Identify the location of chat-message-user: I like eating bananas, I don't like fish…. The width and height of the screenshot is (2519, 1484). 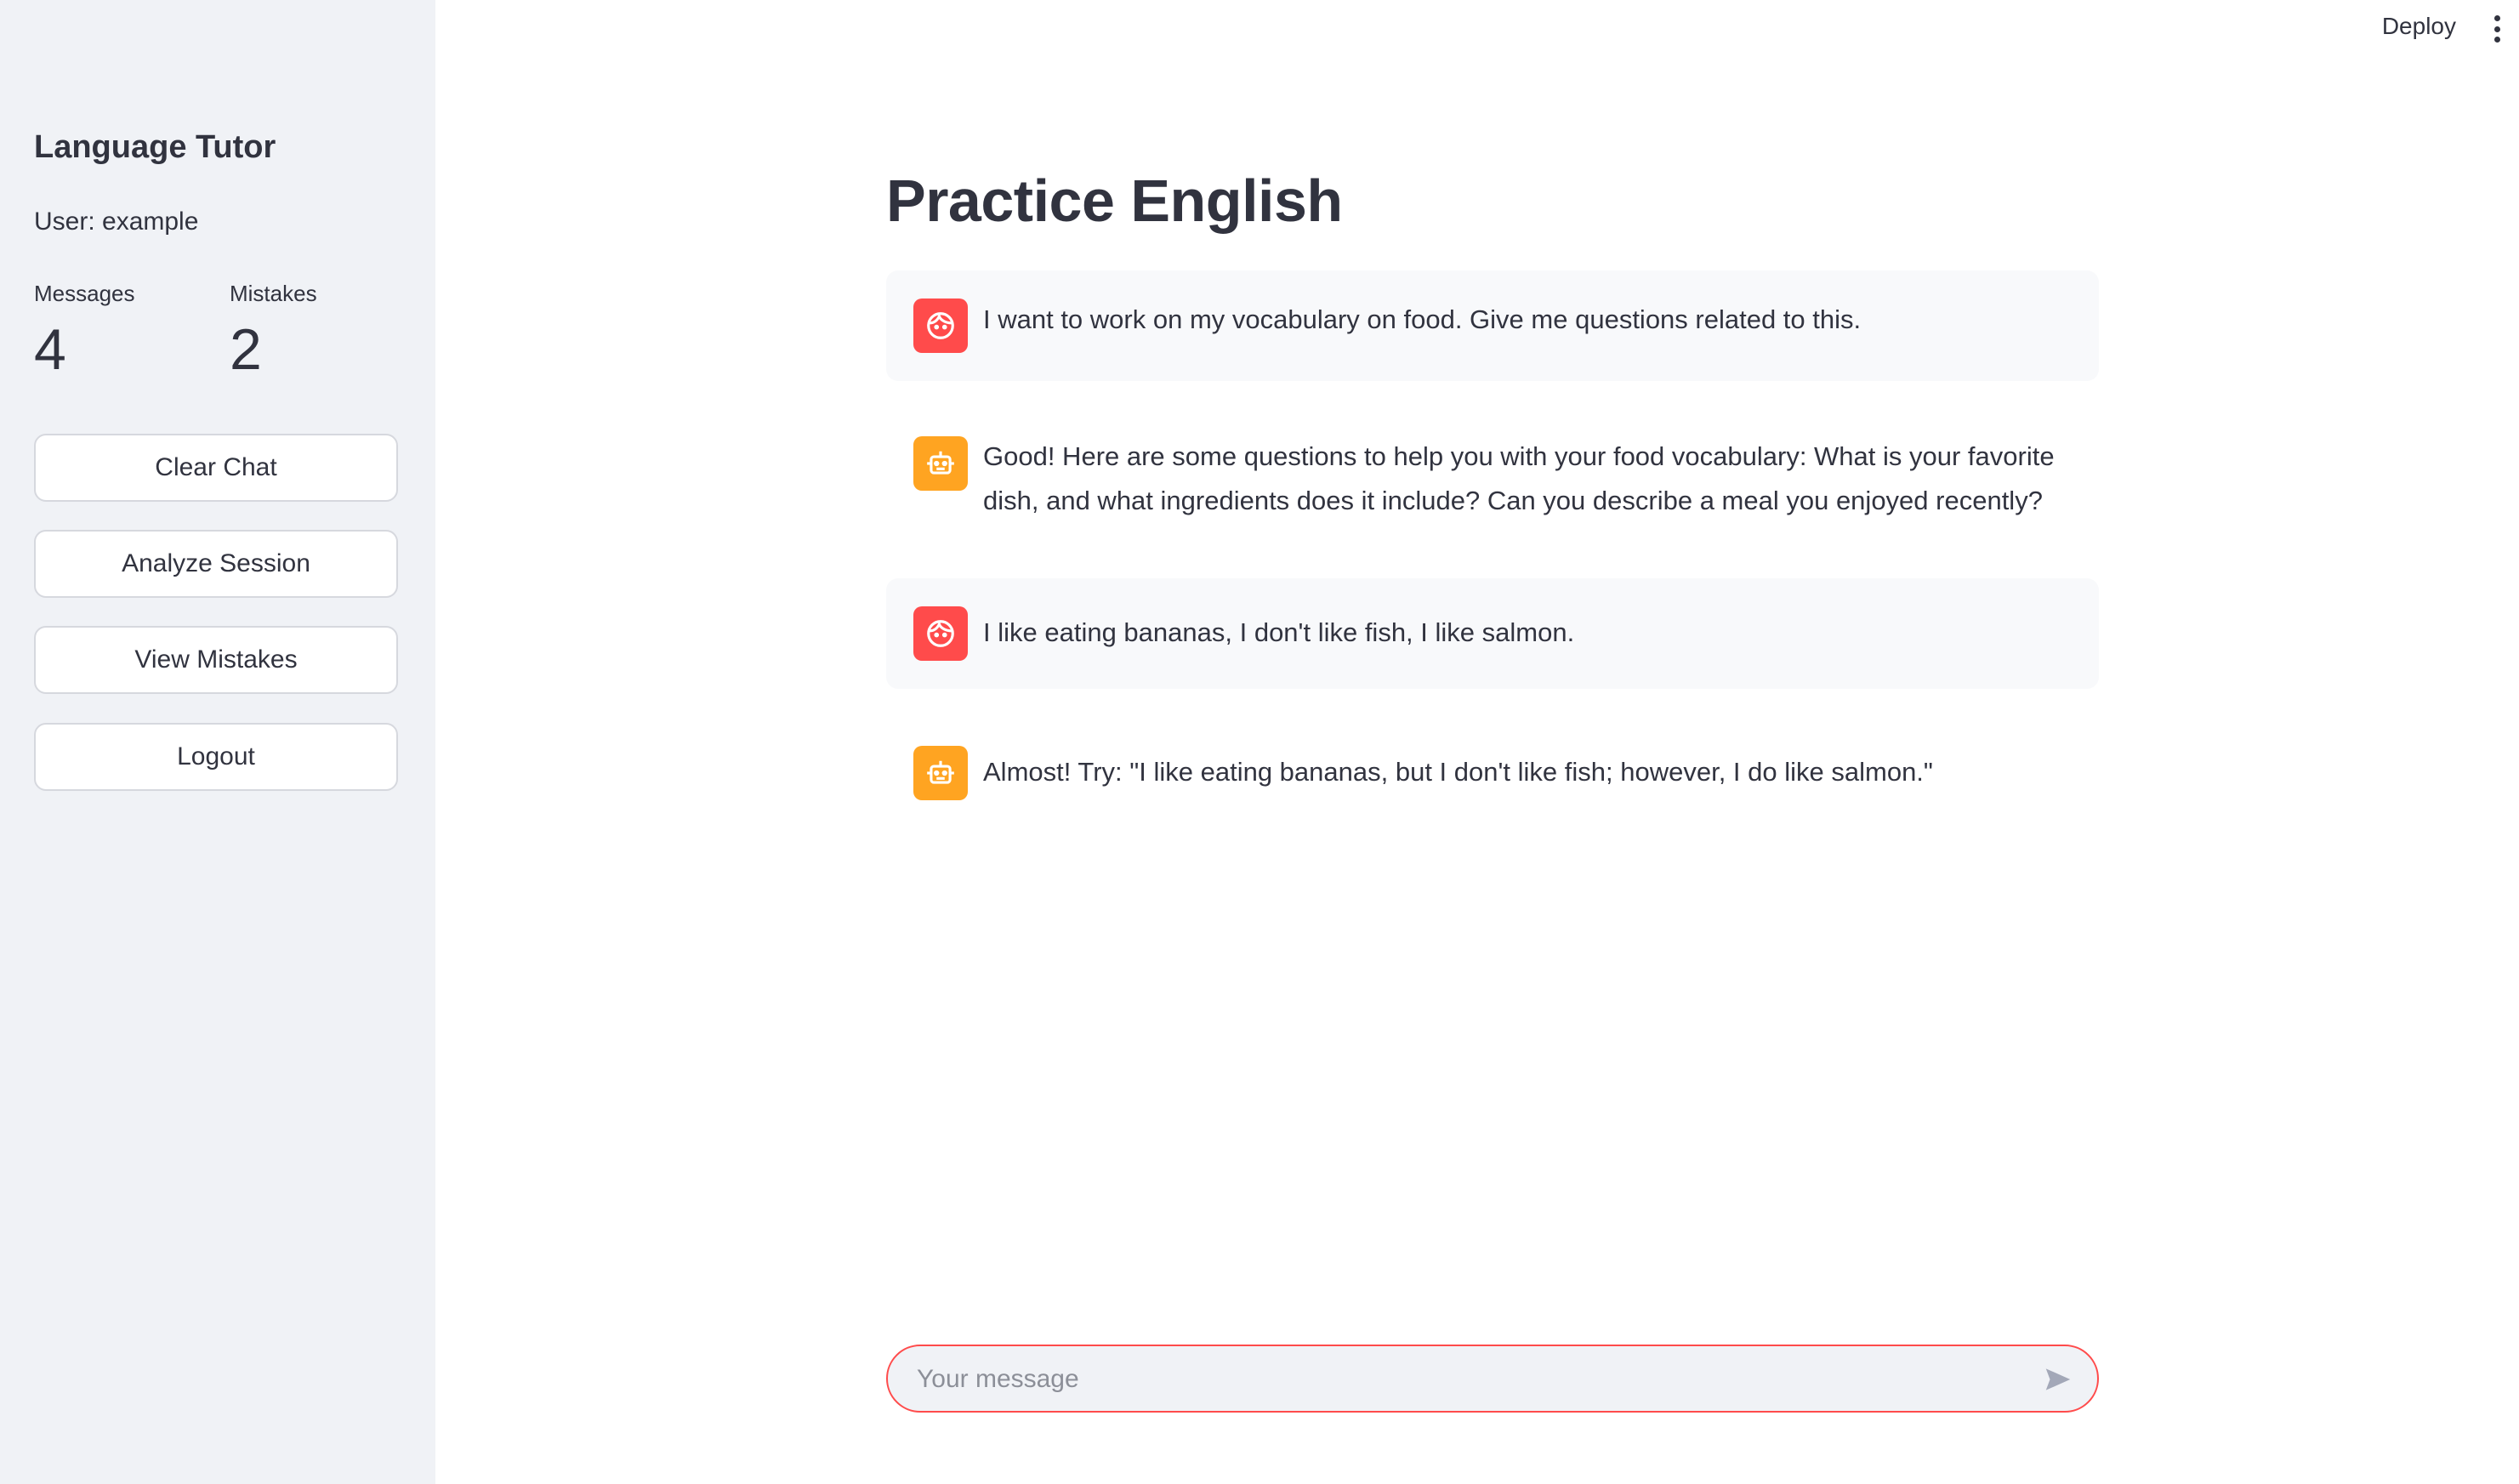
(1492, 633).